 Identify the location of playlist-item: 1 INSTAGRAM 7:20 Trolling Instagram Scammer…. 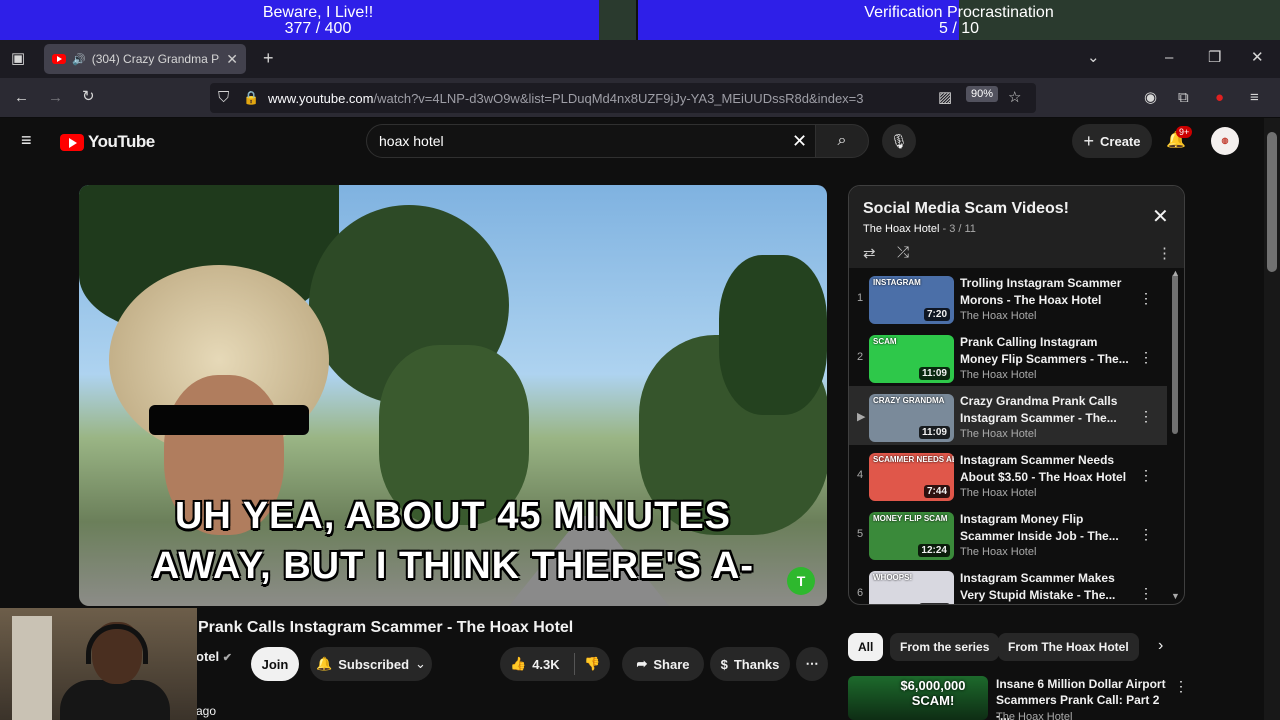
(1008, 297).